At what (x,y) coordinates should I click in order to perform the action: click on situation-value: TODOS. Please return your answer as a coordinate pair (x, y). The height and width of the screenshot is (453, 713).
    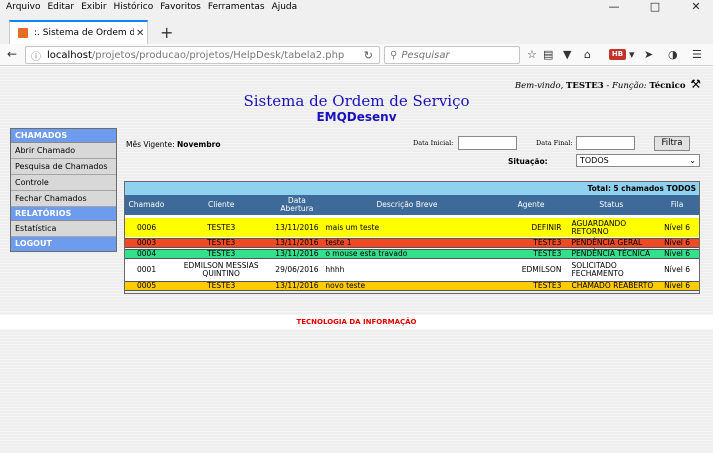
    Looking at the image, I should click on (594, 160).